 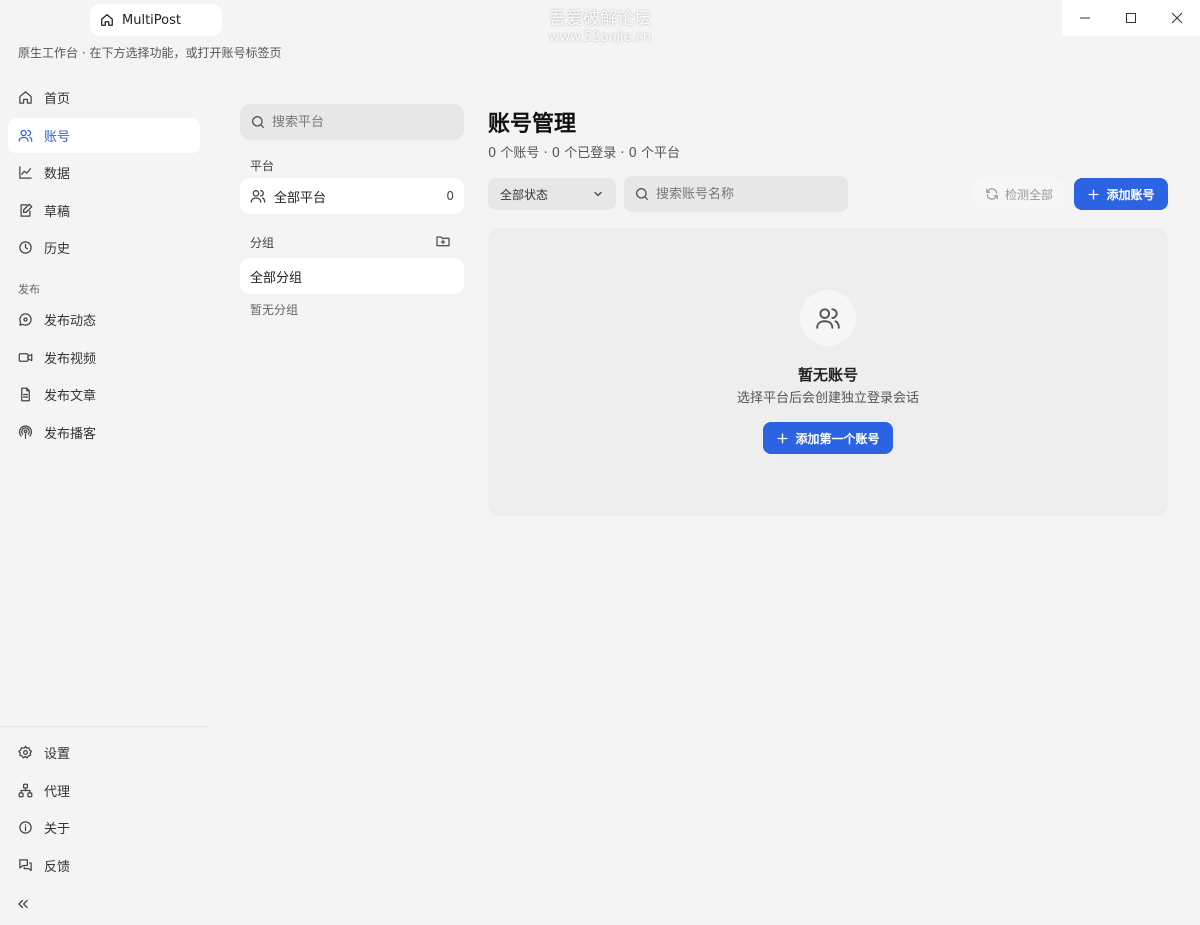 What do you see at coordinates (70, 359) in the screenshot?
I see `sidebar-item-label: 发布视频` at bounding box center [70, 359].